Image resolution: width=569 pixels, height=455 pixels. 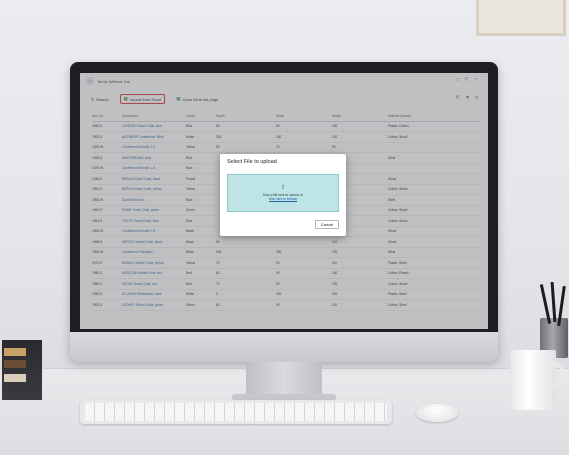 What do you see at coordinates (437, 413) in the screenshot?
I see `mouse` at bounding box center [437, 413].